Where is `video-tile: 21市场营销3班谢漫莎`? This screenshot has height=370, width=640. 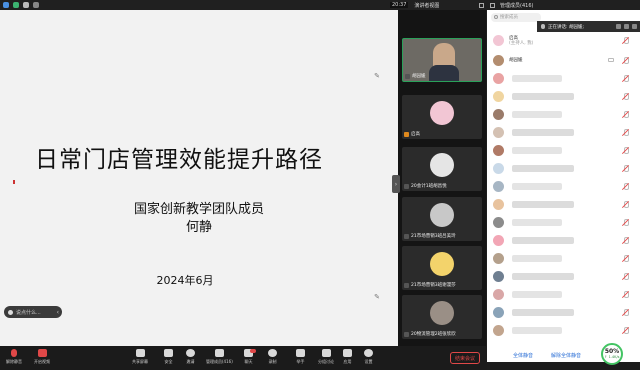
video-tile: 21市场营销3班谢漫莎 is located at coordinates (442, 268).